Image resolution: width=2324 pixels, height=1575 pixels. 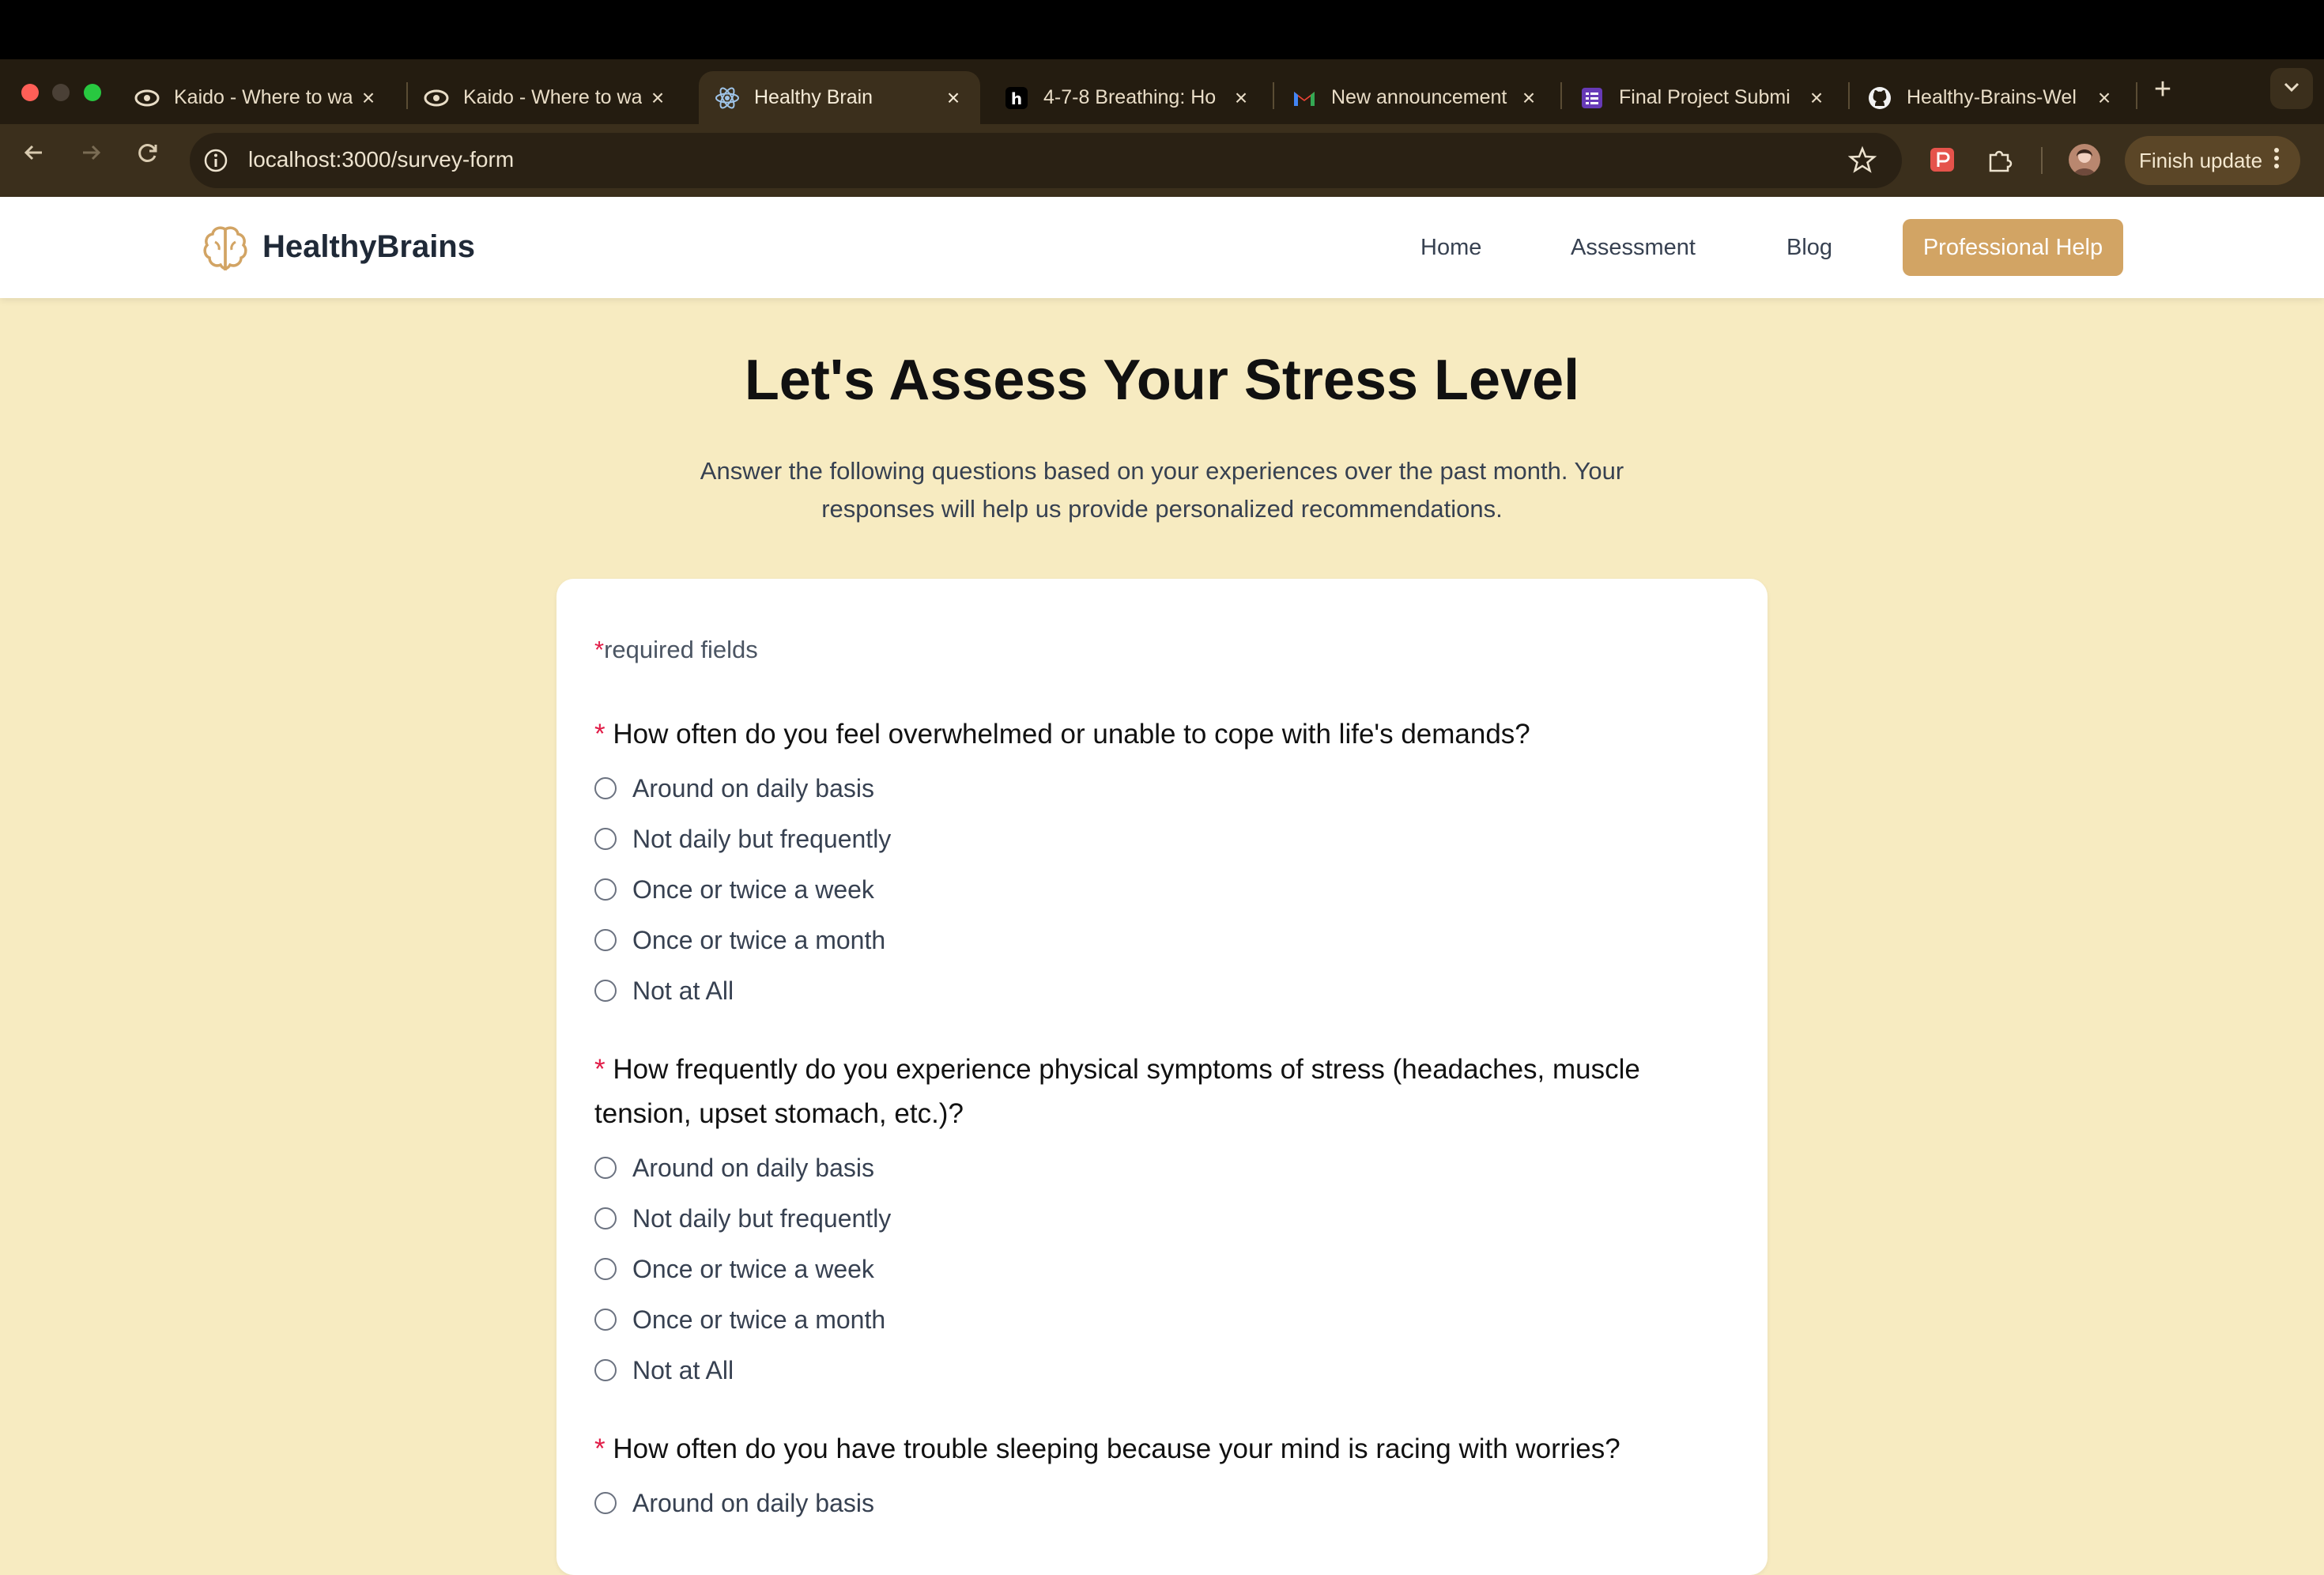 What do you see at coordinates (61, 92) in the screenshot?
I see `minimize-window-button` at bounding box center [61, 92].